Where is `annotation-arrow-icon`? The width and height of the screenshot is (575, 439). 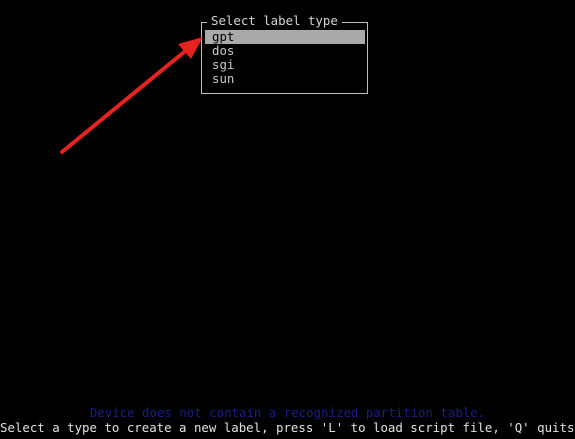
annotation-arrow-icon is located at coordinates (131, 95).